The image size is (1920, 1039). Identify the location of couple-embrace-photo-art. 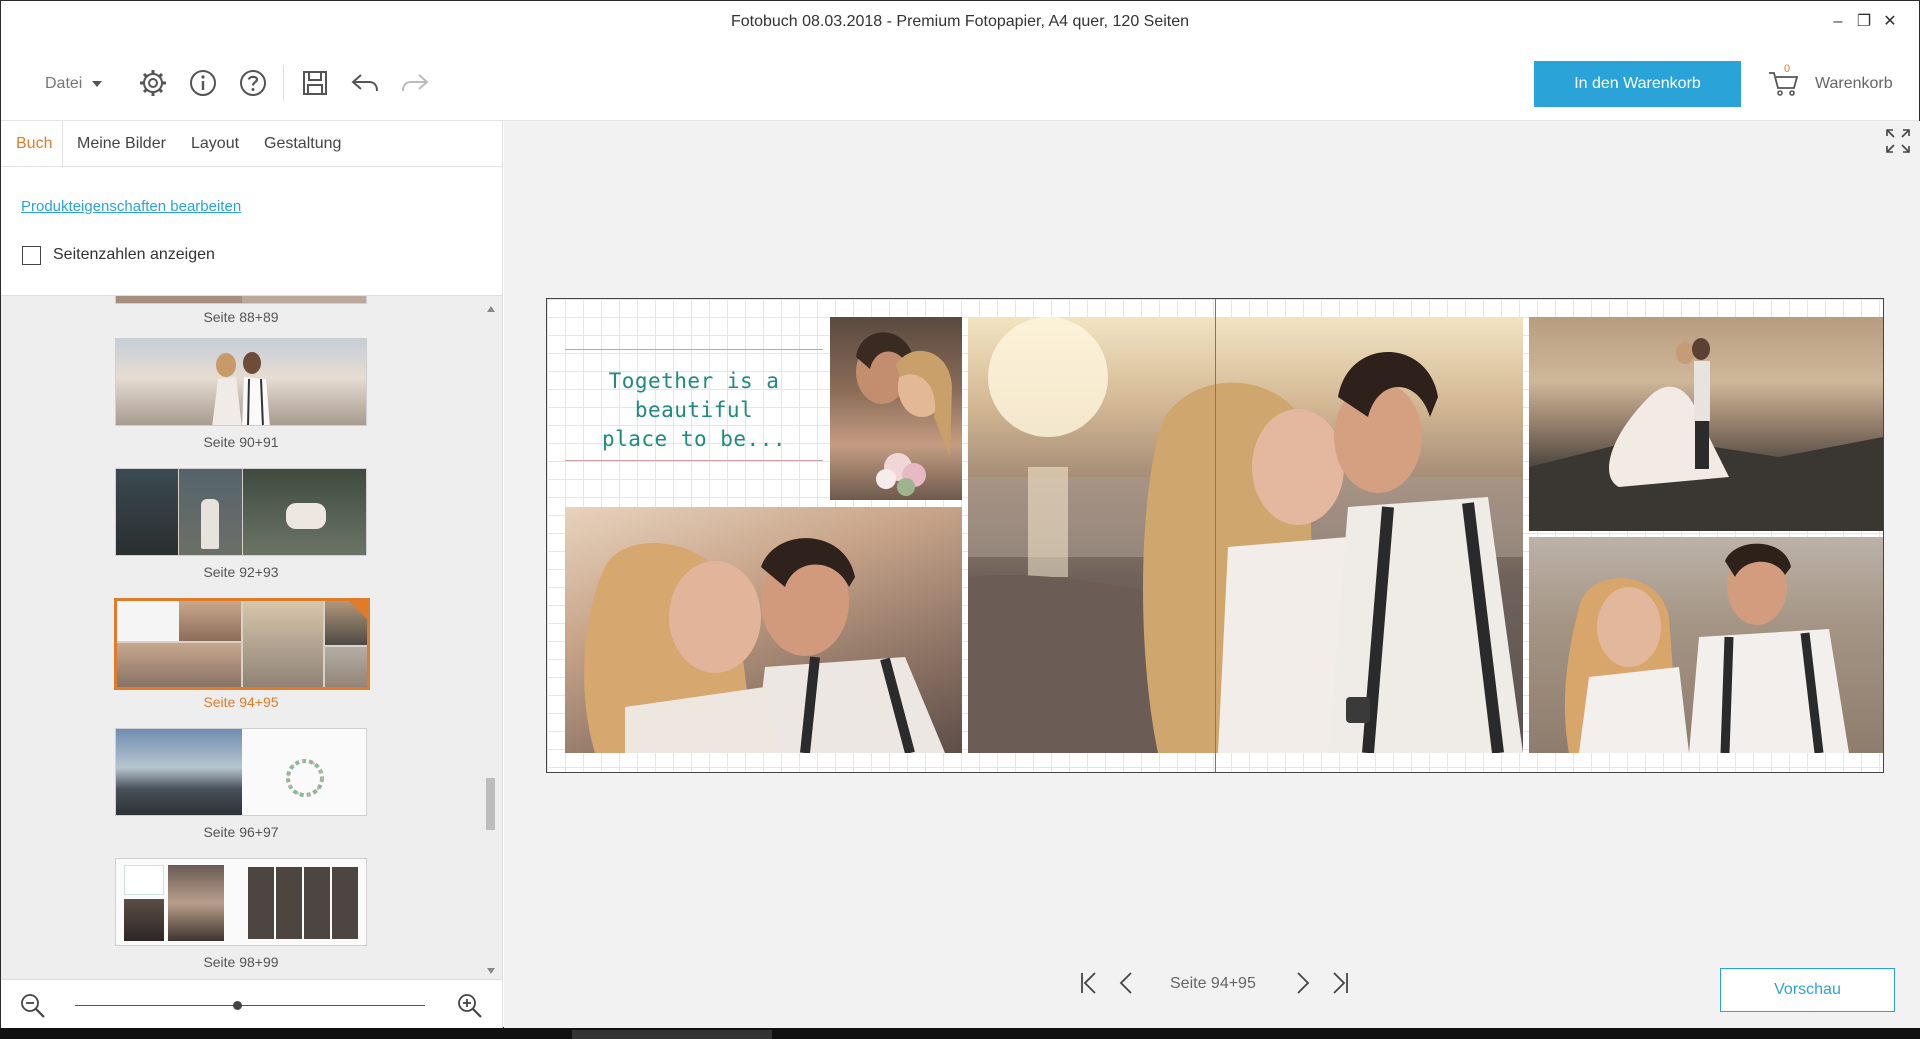
(1245, 535).